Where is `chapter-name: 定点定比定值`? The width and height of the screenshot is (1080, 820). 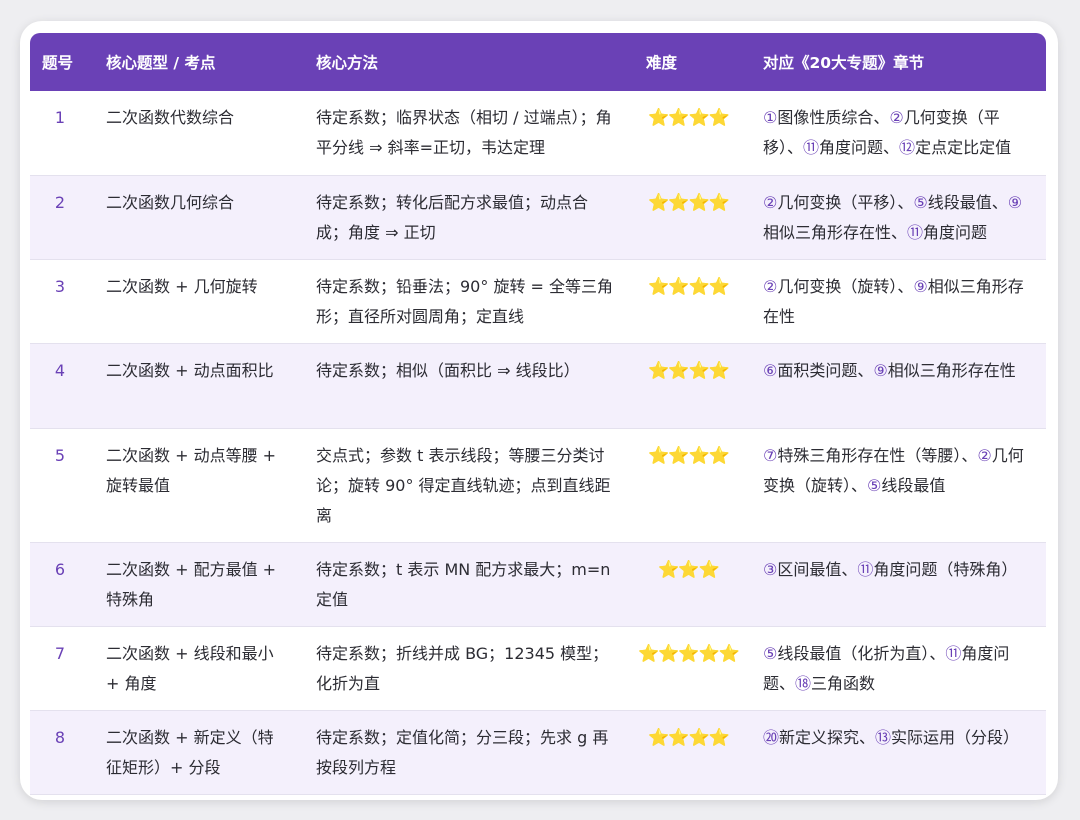 chapter-name: 定点定比定值 is located at coordinates (963, 147).